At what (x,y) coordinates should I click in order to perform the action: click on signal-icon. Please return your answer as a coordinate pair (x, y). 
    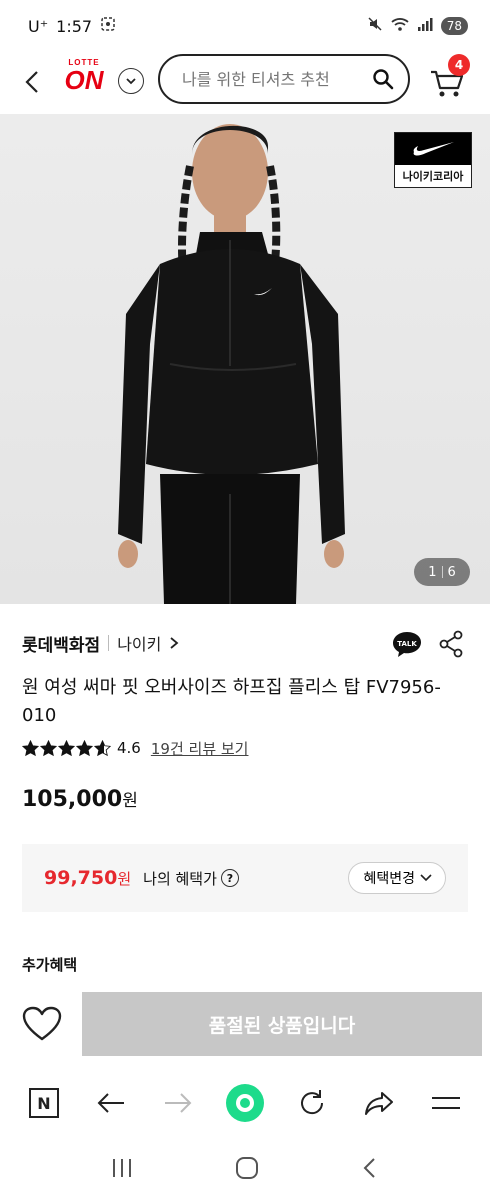
    Looking at the image, I should click on (425, 26).